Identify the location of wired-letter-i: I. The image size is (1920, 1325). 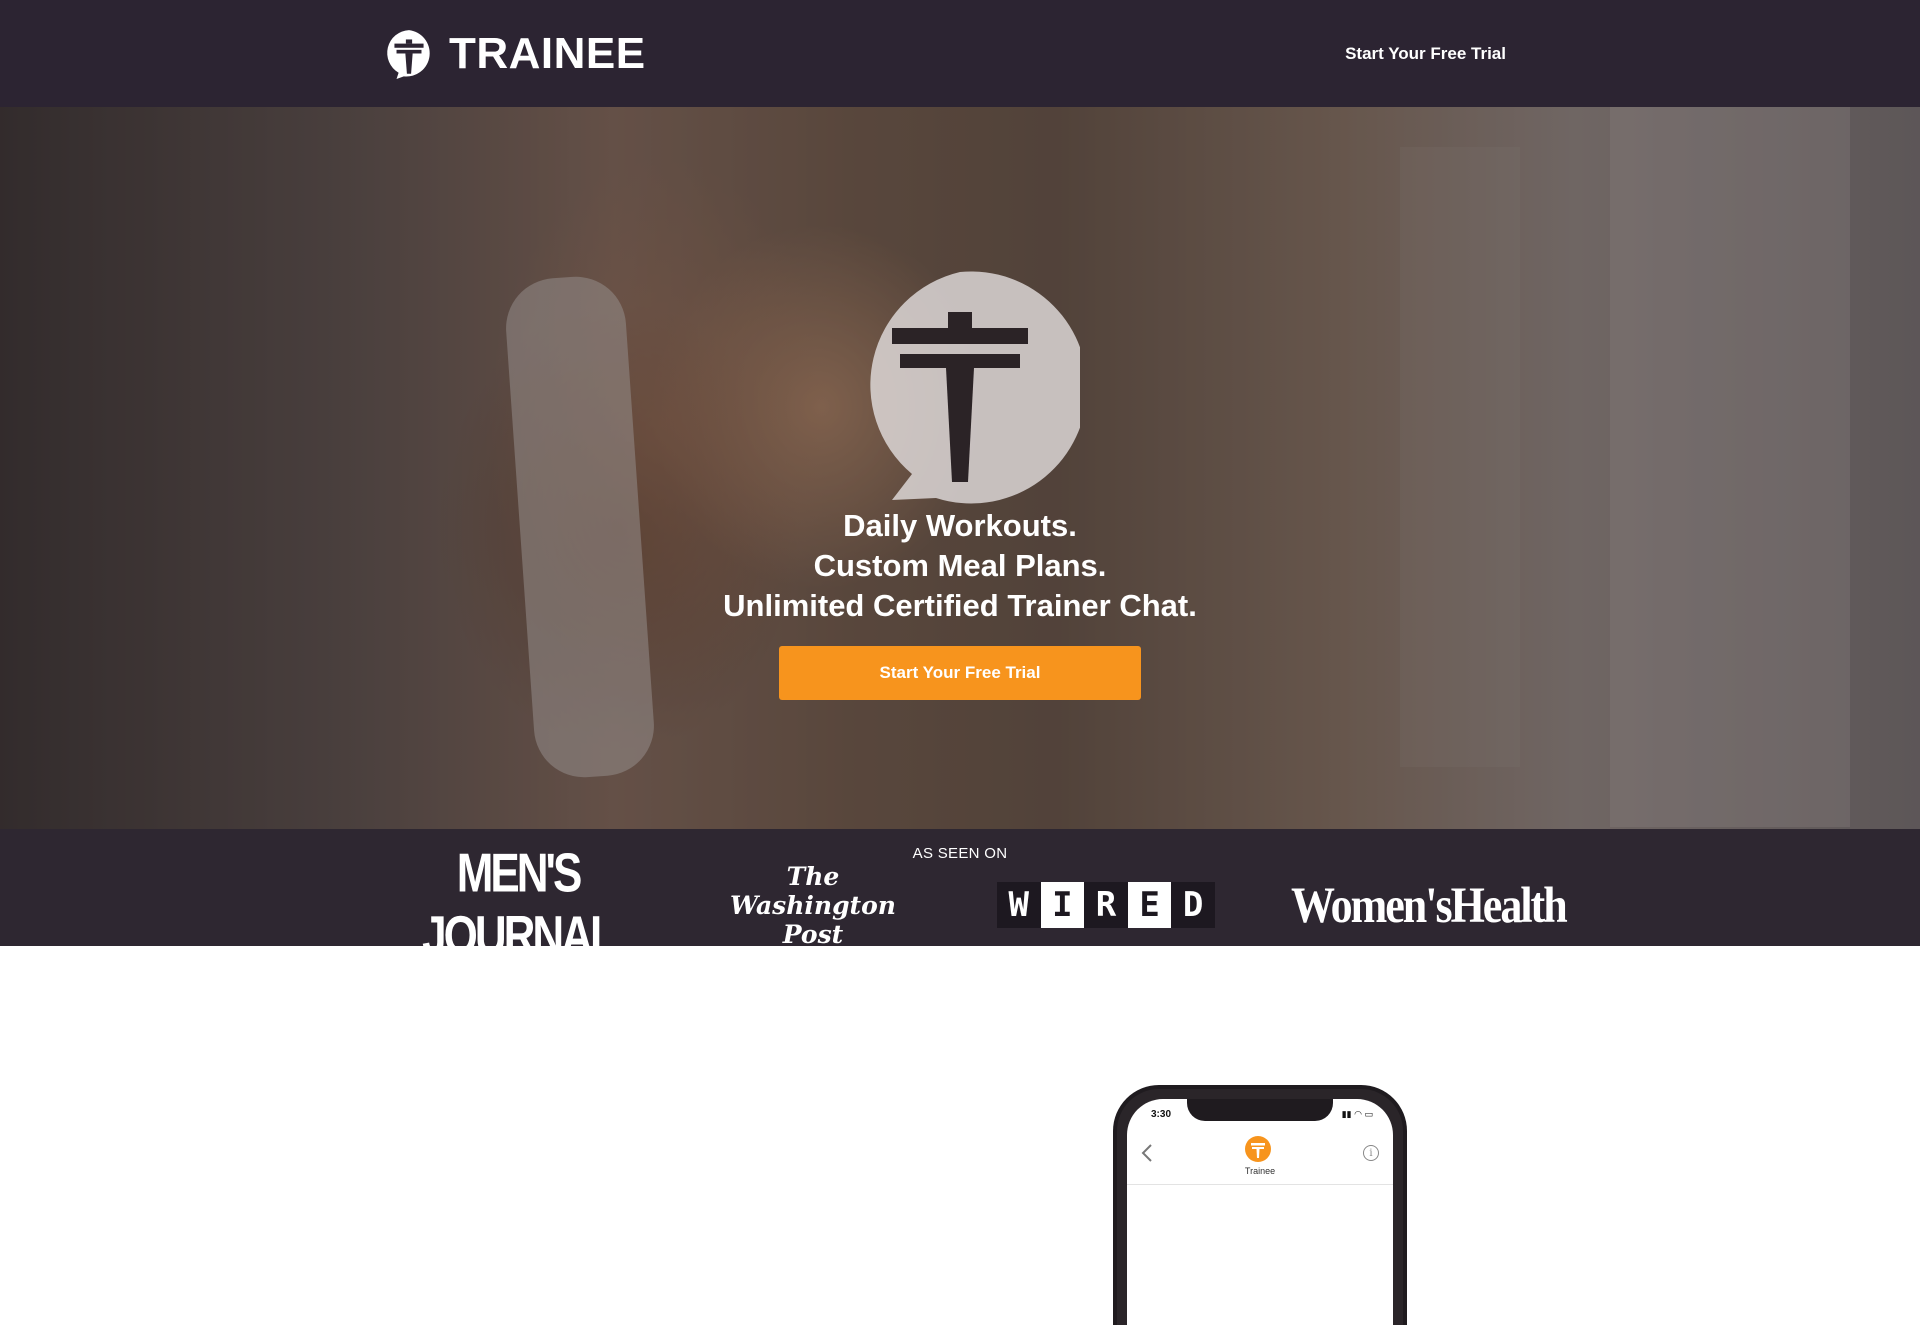
(1062, 905).